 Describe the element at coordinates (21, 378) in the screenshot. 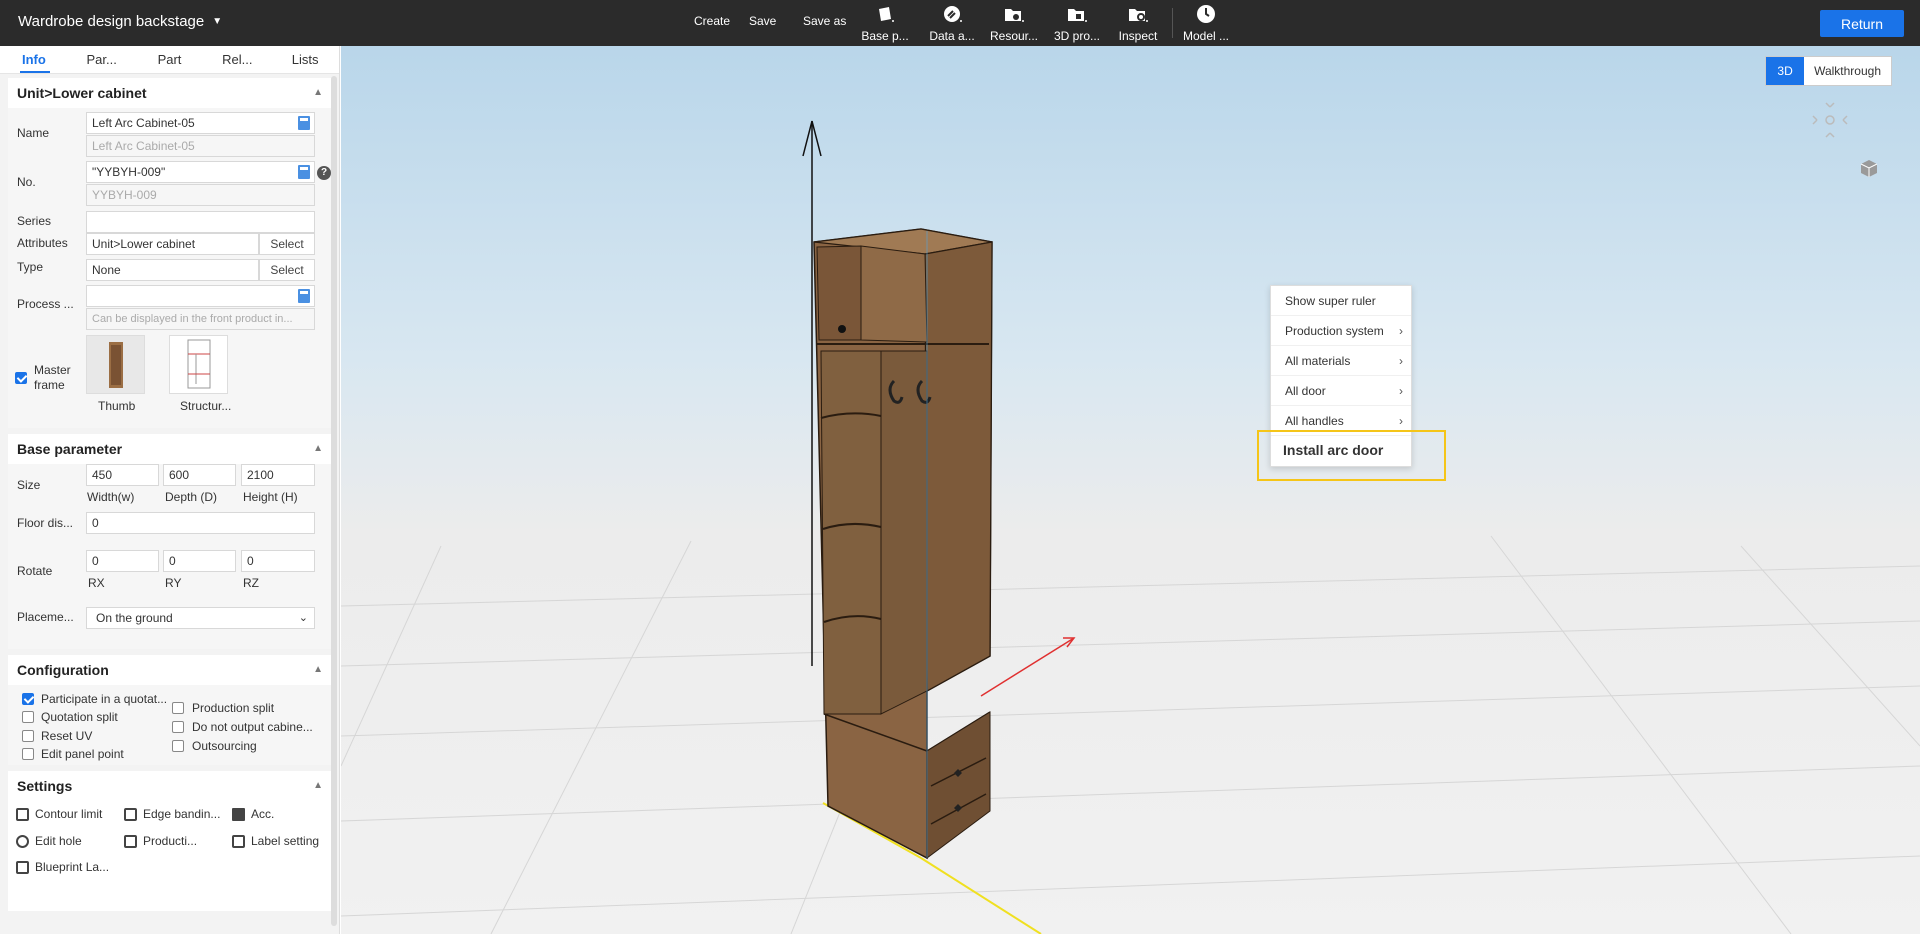

I see `master-frame-checkbox` at that location.